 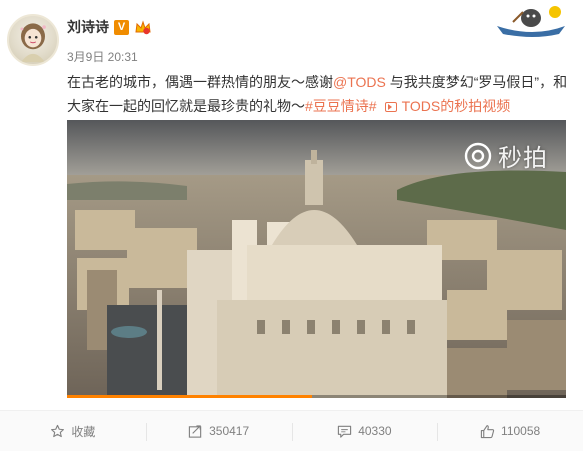 What do you see at coordinates (341, 106) in the screenshot?
I see `hashtag-link: #豆豆情诗#` at bounding box center [341, 106].